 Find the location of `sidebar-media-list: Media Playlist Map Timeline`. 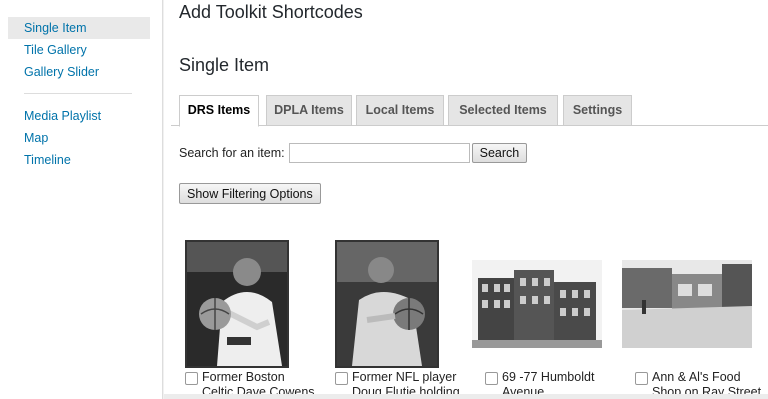

sidebar-media-list: Media Playlist Map Timeline is located at coordinates (81, 138).